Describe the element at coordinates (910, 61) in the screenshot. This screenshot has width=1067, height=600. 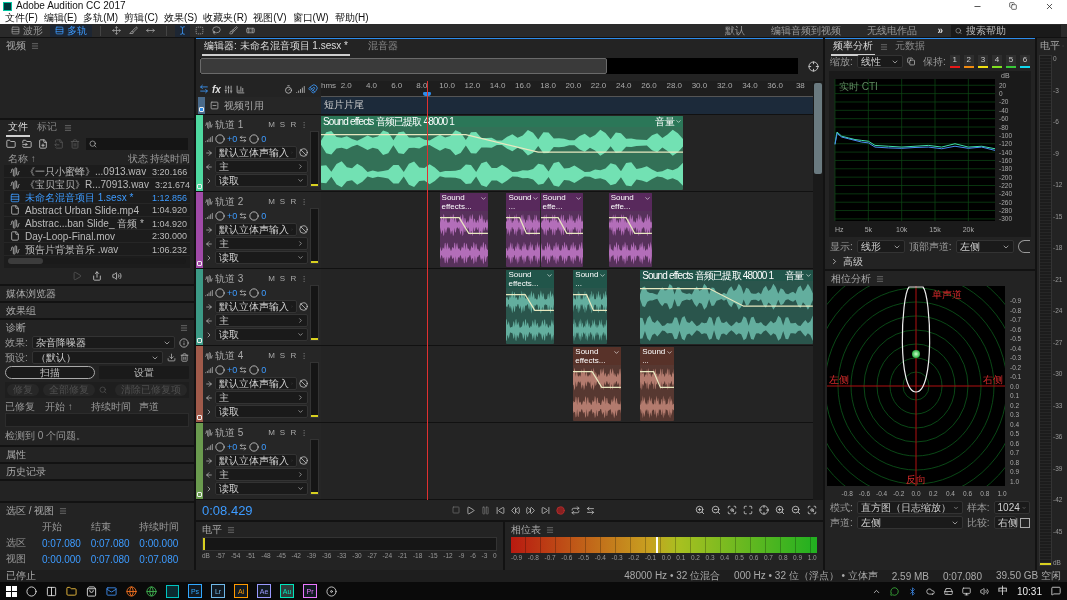
I see `overlay-icon` at that location.